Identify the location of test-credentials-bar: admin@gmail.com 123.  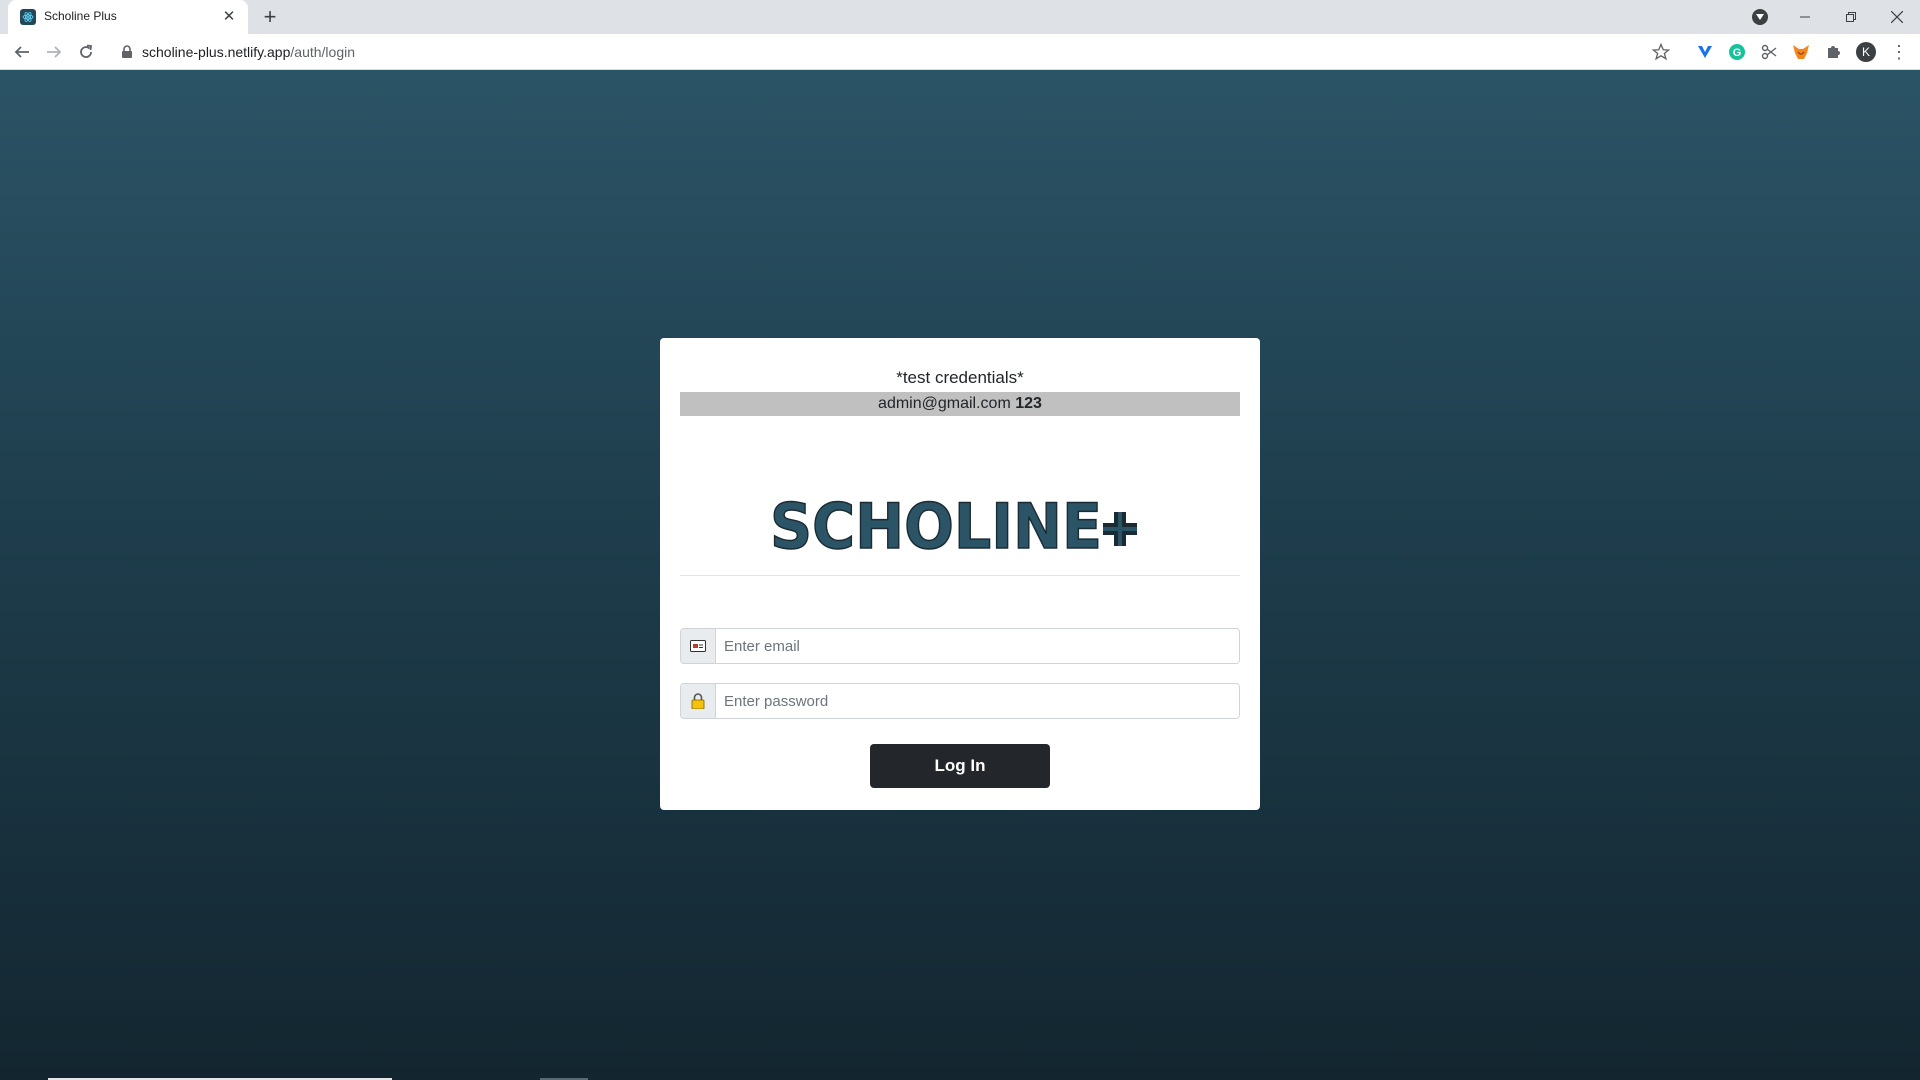
(960, 404).